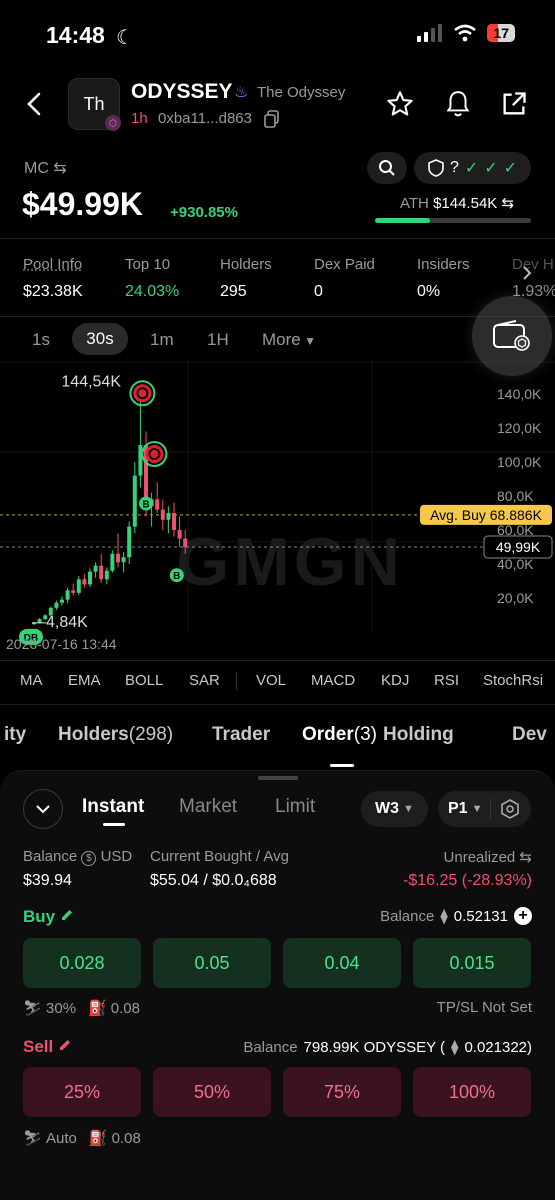  What do you see at coordinates (484, 1007) in the screenshot?
I see `tpsl-status: TP/SL Not Set` at bounding box center [484, 1007].